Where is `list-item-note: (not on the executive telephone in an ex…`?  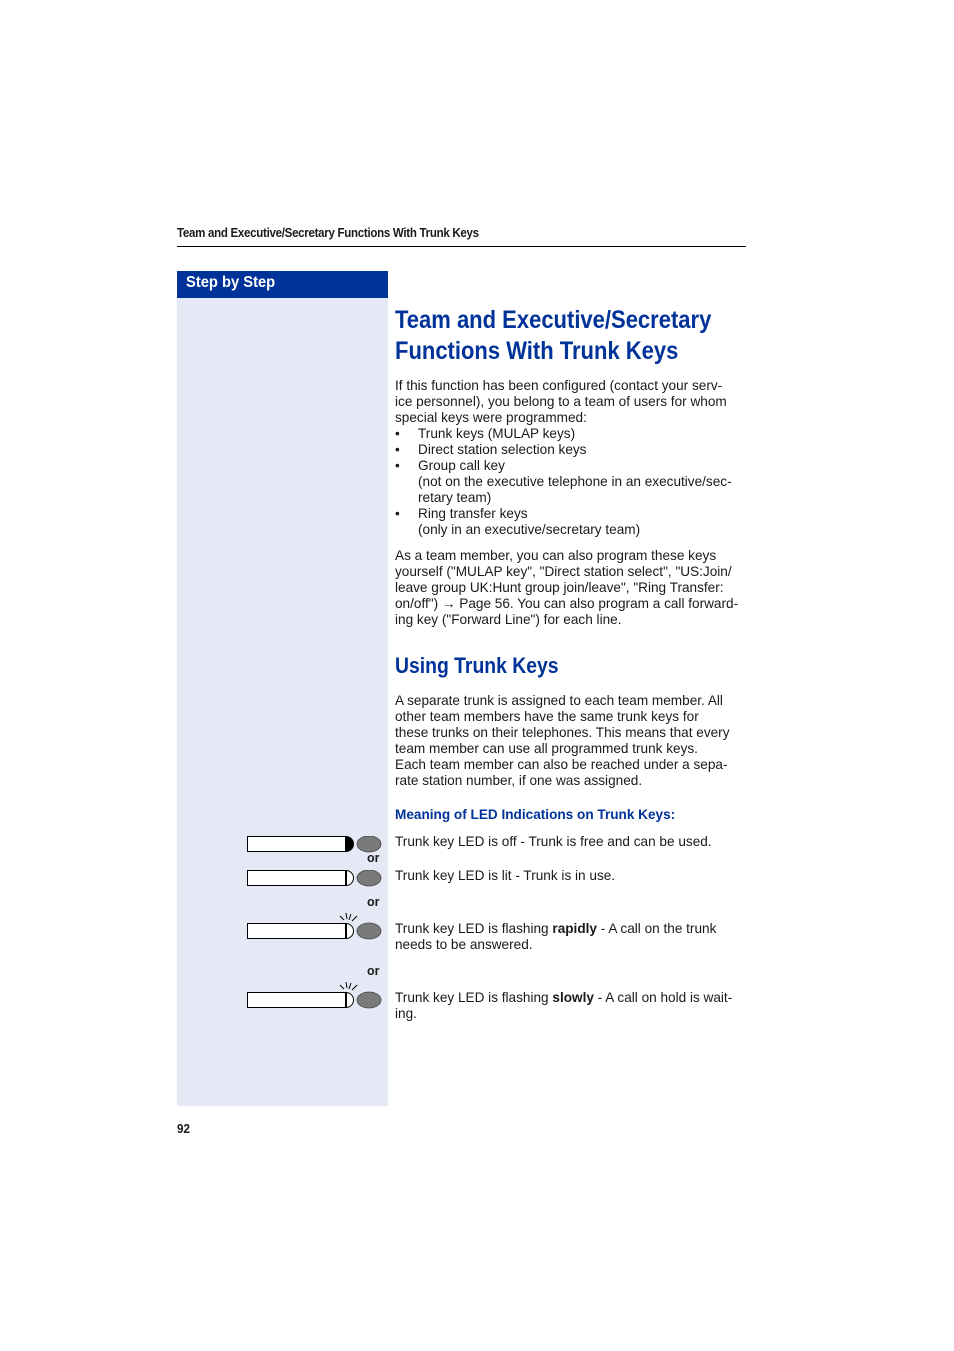
list-item-note: (not on the executive telephone in an ex… is located at coordinates (575, 481).